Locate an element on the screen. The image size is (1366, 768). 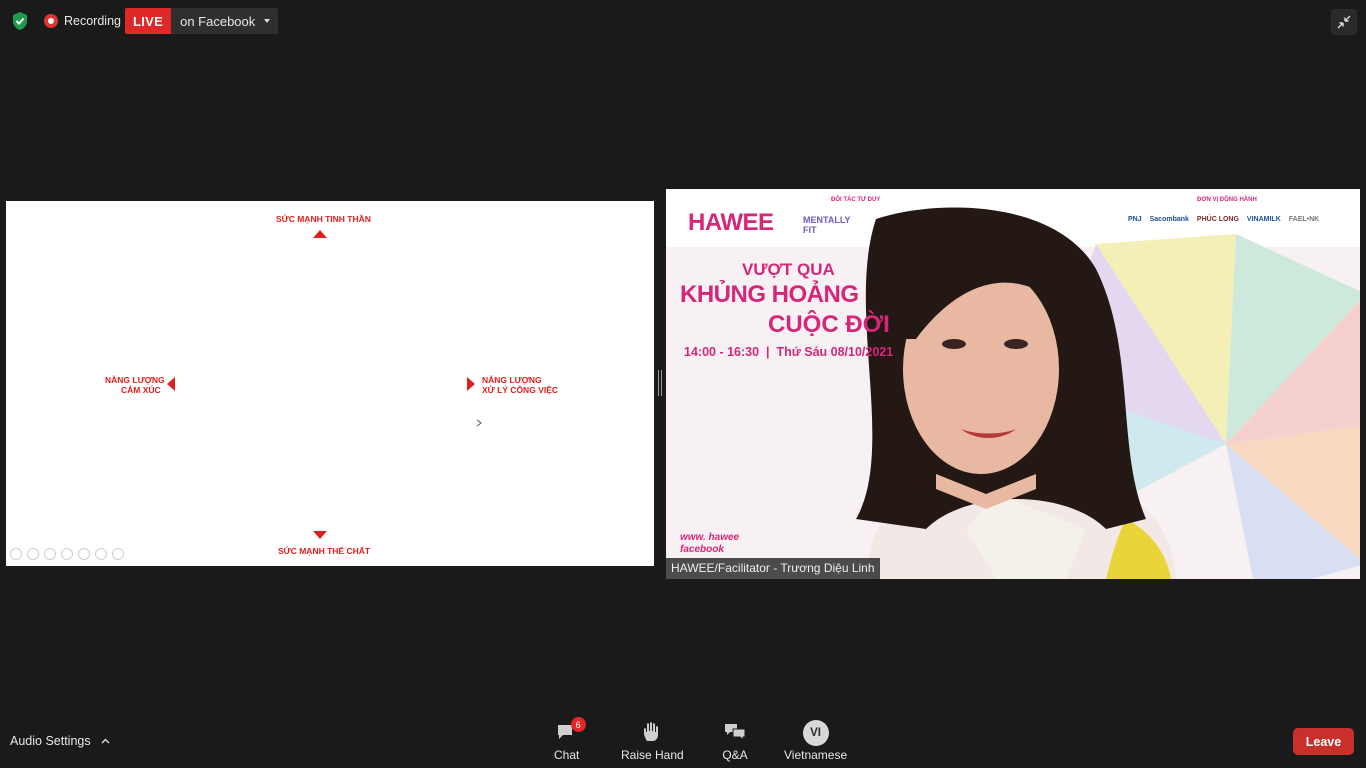
recording-icon is located at coordinates (51, 21).